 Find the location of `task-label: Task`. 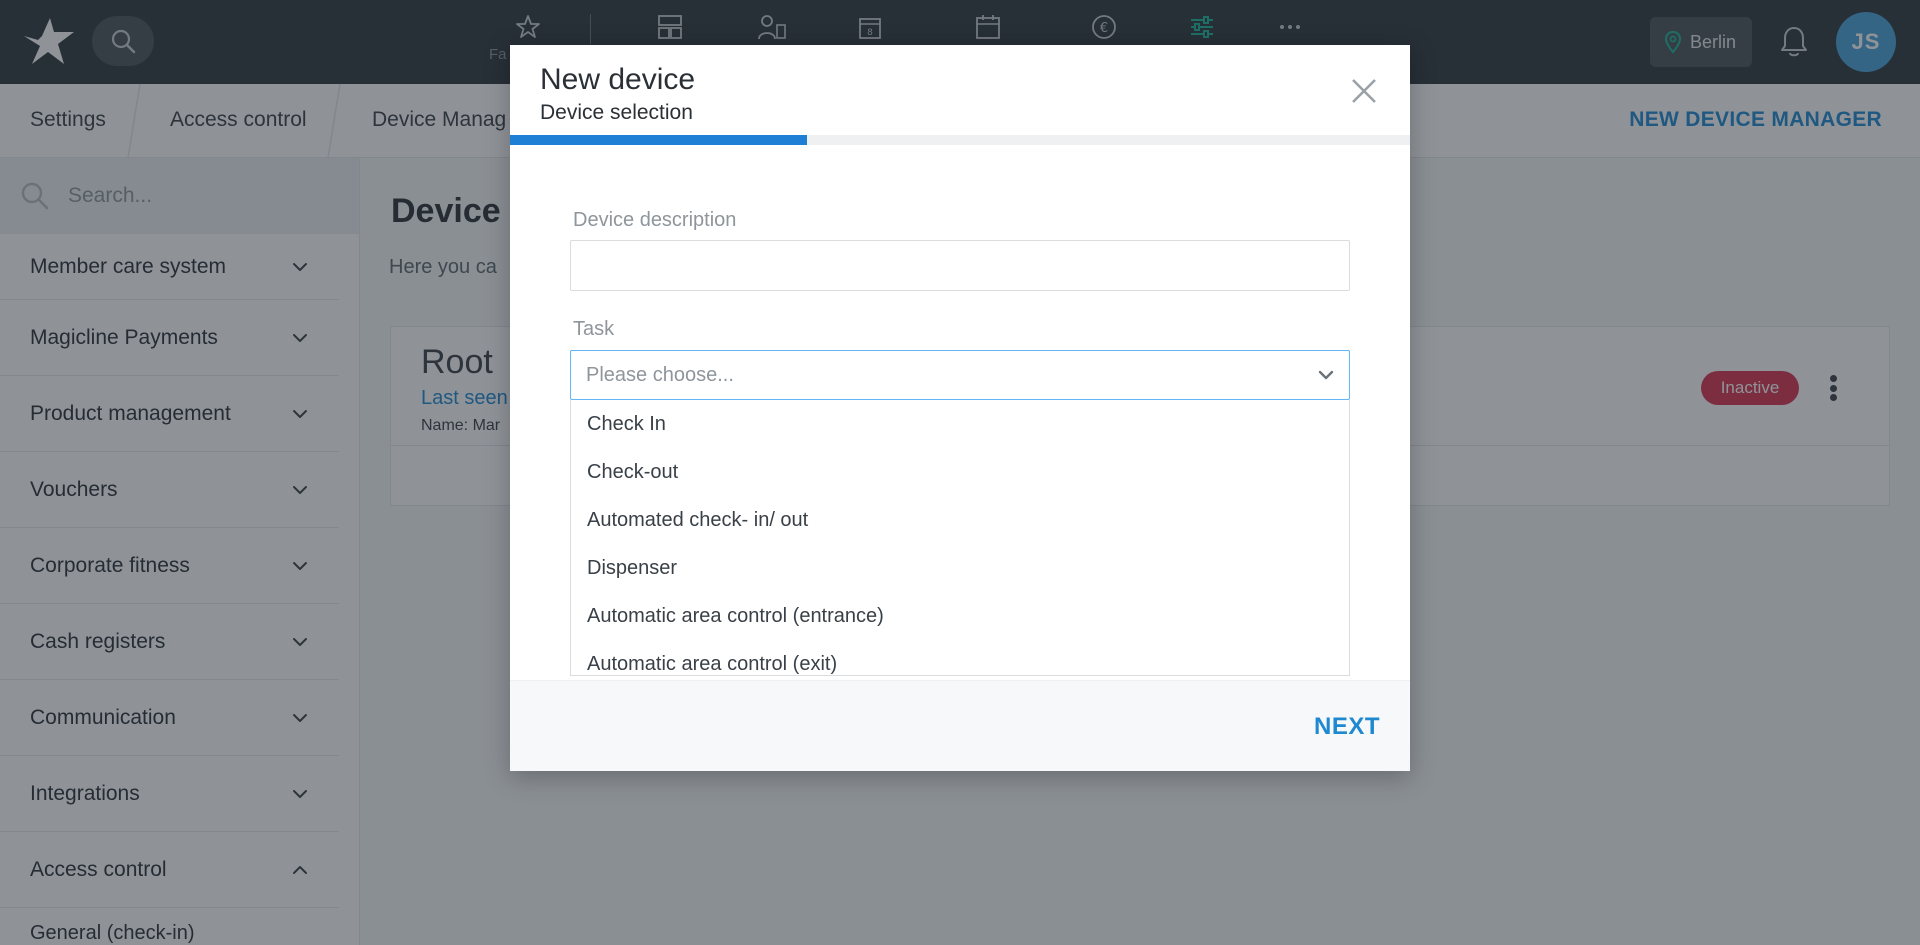

task-label: Task is located at coordinates (594, 329).